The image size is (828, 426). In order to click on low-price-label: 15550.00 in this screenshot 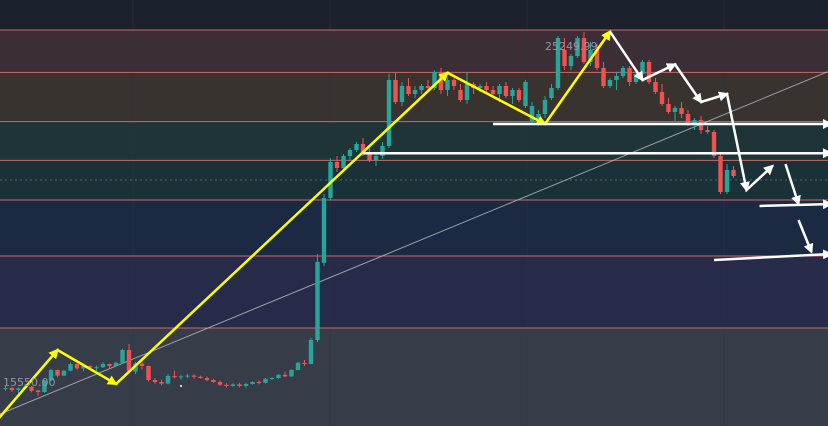, I will do `click(29, 382)`.